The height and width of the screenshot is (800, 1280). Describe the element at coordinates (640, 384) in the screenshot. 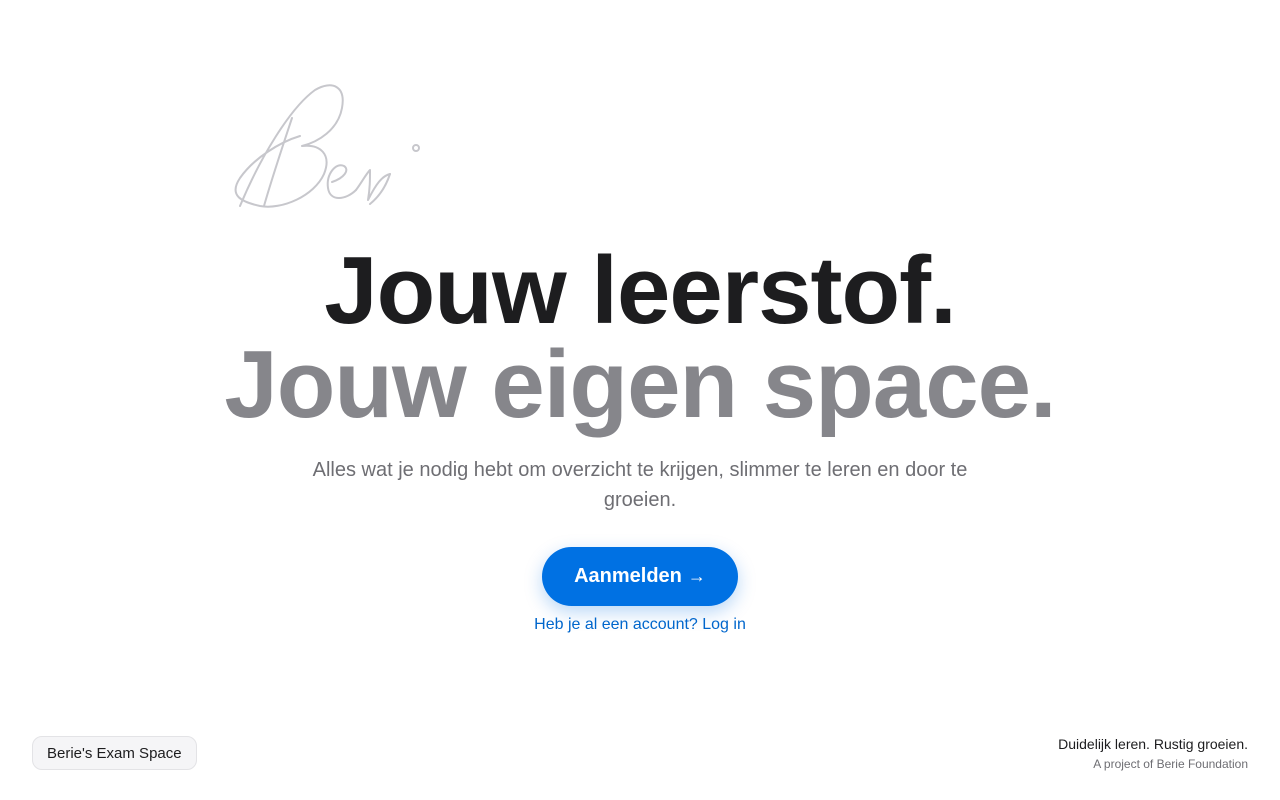

I see `headline-line-secondary: Jouw eigen space.` at that location.